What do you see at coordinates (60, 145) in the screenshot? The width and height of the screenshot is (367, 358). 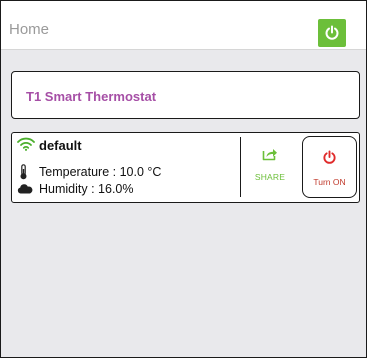 I see `device-name: default` at bounding box center [60, 145].